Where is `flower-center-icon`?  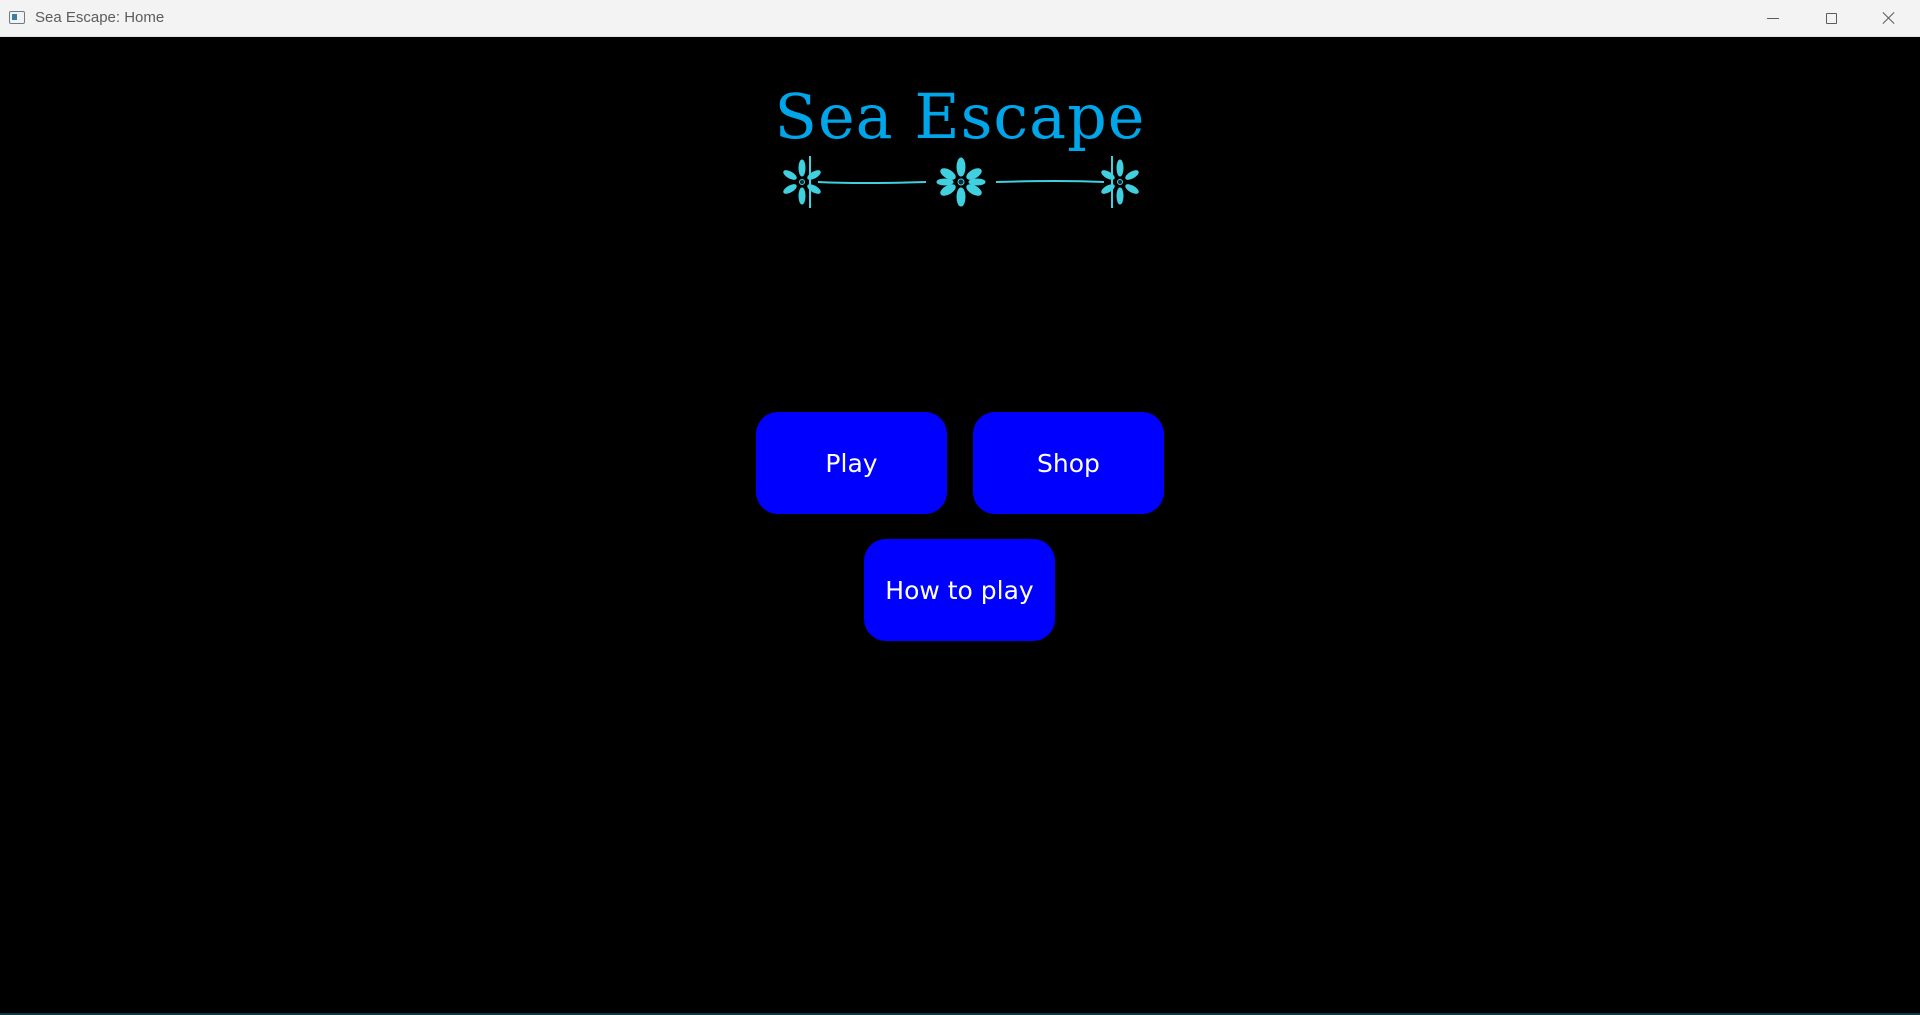 flower-center-icon is located at coordinates (961, 182).